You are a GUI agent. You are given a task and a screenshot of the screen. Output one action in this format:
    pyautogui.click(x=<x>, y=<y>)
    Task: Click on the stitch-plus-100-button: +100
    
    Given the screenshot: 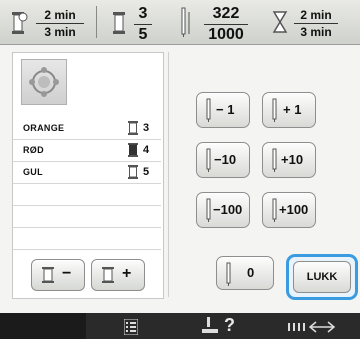 What is the action you would take?
    pyautogui.click(x=289, y=210)
    